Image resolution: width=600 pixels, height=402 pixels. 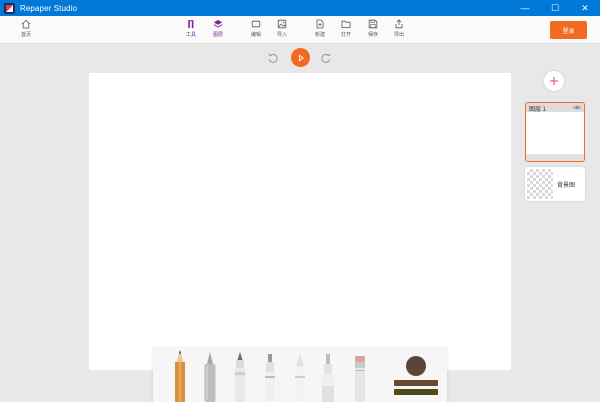 I want to click on image-icon, so click(x=282, y=24).